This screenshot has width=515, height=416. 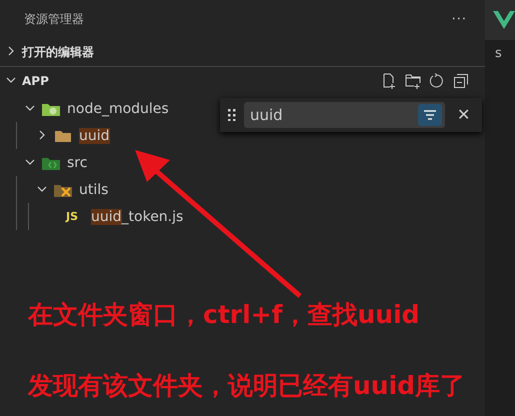 What do you see at coordinates (437, 81) in the screenshot?
I see `refresh-icon` at bounding box center [437, 81].